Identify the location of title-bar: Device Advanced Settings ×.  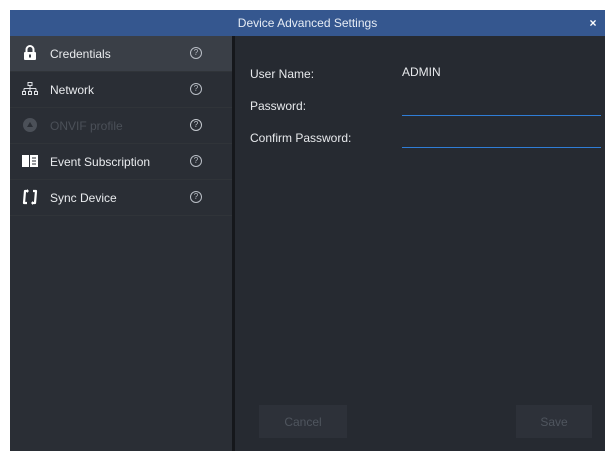
(307, 23).